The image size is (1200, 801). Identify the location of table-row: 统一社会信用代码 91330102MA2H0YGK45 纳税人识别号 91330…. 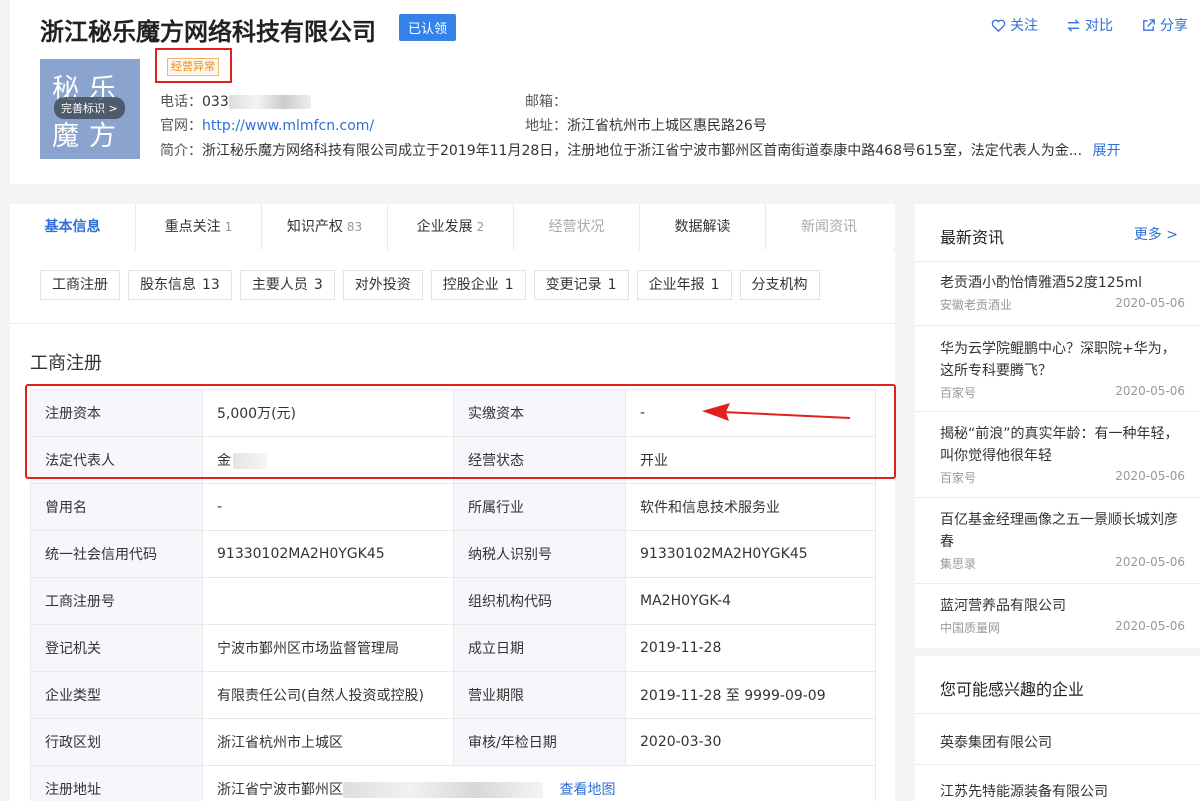
(453, 554).